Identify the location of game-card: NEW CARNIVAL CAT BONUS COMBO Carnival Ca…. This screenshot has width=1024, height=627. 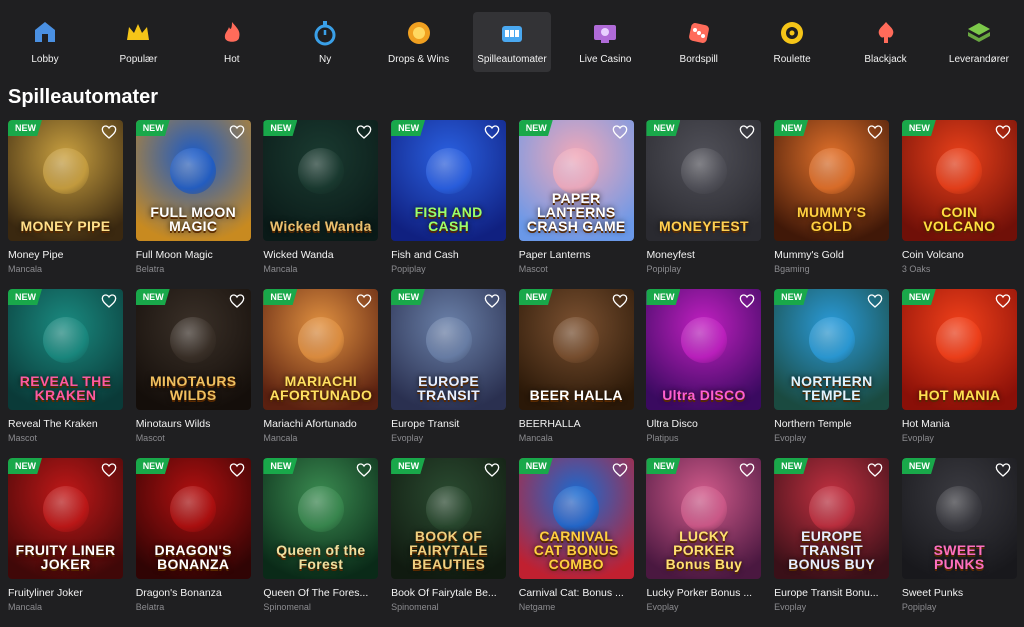
(576, 542).